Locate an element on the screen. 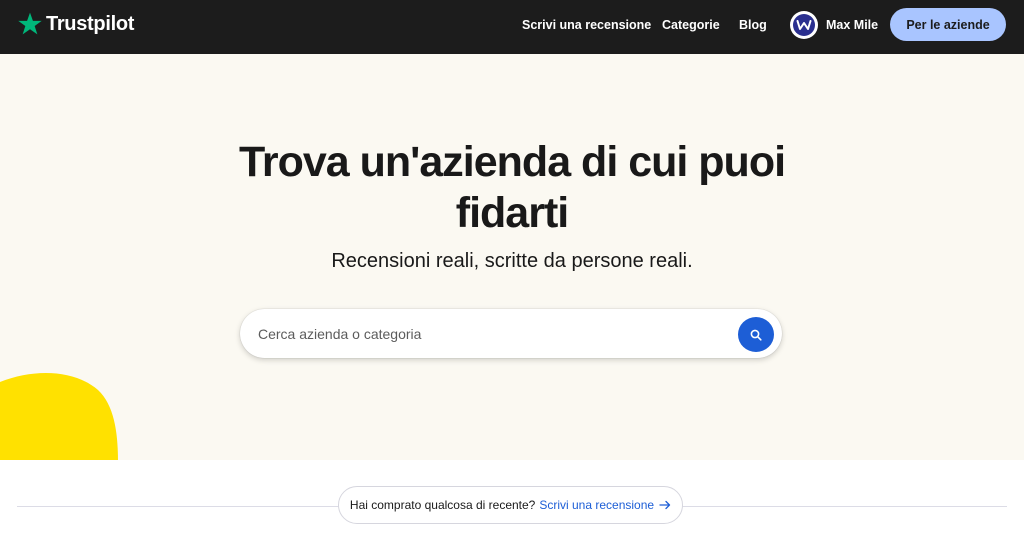 This screenshot has width=1024, height=538. search-bar is located at coordinates (511, 333).